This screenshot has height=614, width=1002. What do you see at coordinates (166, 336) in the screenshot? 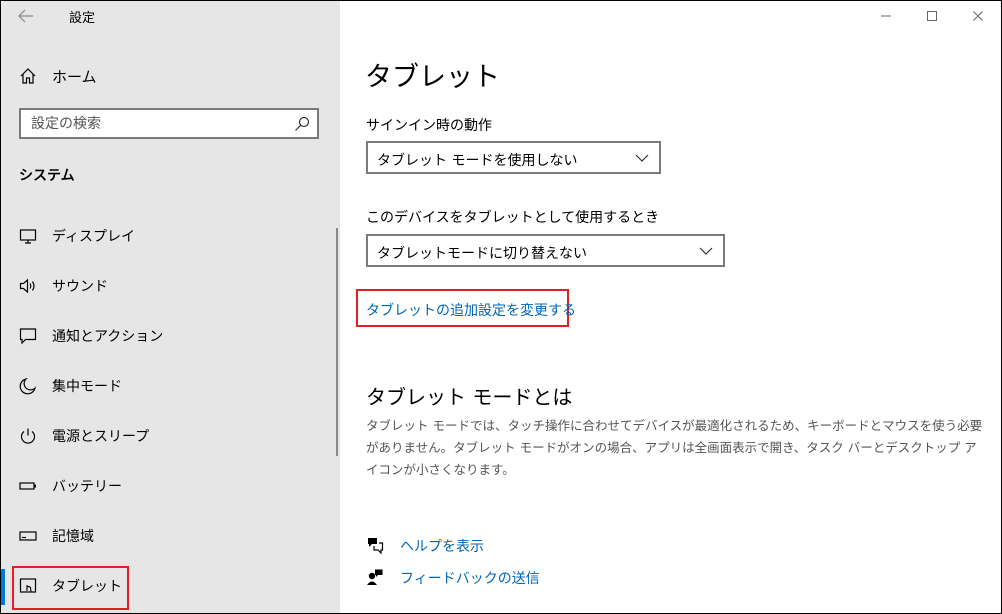
I see `sidebar-item-notifications: 通知とアクション` at bounding box center [166, 336].